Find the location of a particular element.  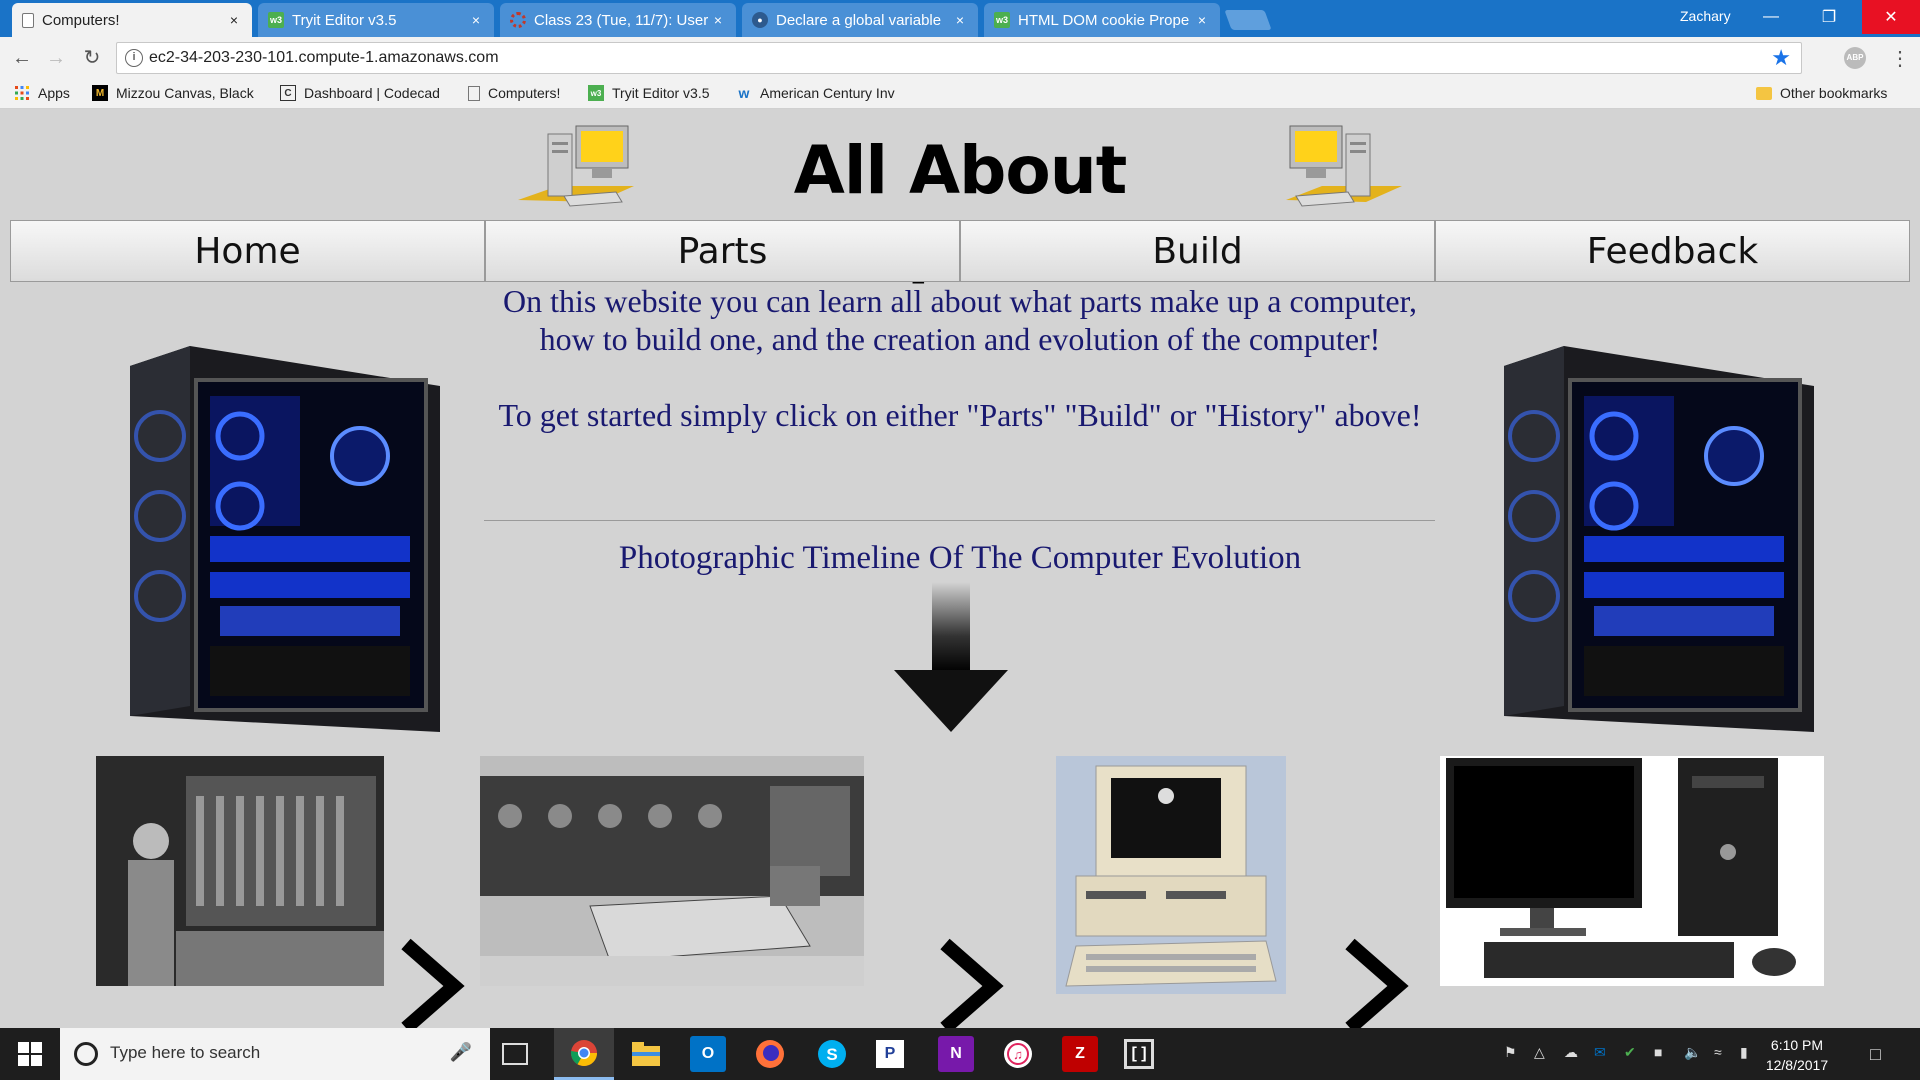

task-view-icon is located at coordinates (515, 1054).